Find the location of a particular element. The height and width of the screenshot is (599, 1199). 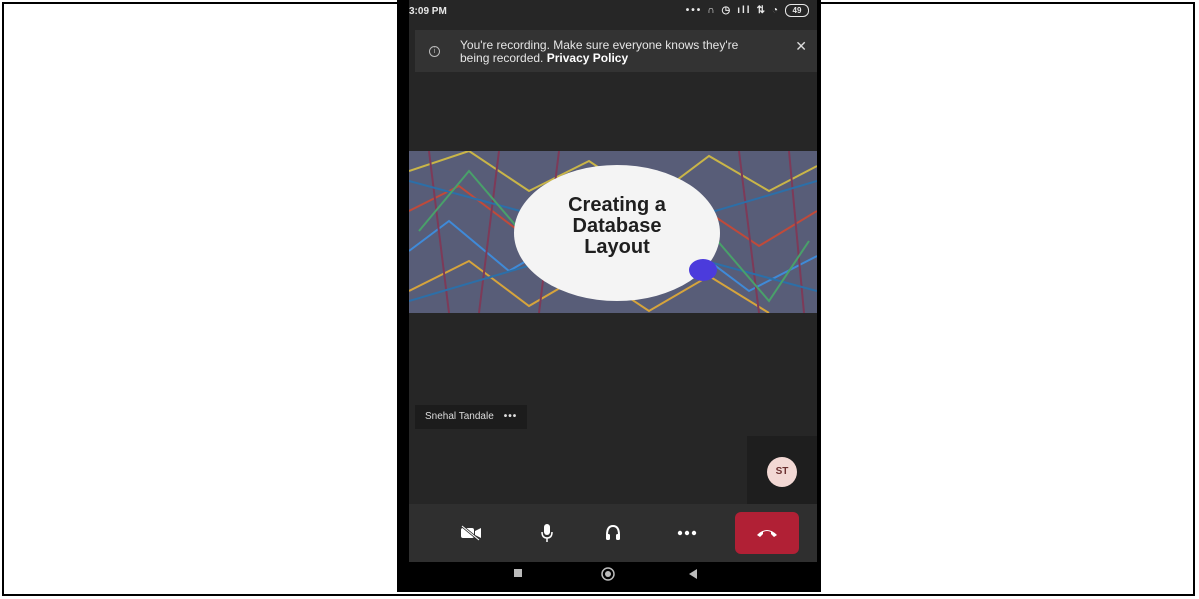

status-icons: ••• ∩ ◷ ıll ⇅ ◔ 49 is located at coordinates (747, 10).